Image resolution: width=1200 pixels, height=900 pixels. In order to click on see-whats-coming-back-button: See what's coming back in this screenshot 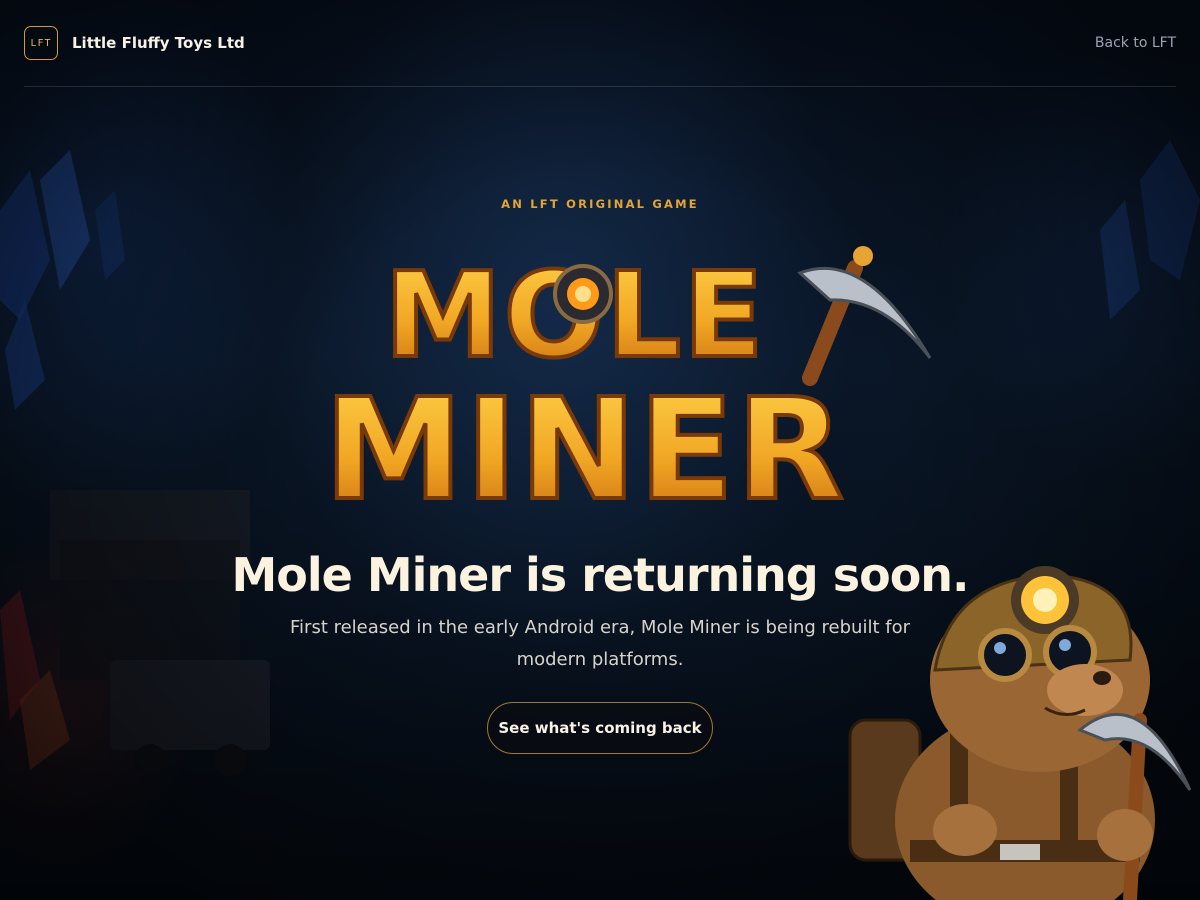, I will do `click(600, 728)`.